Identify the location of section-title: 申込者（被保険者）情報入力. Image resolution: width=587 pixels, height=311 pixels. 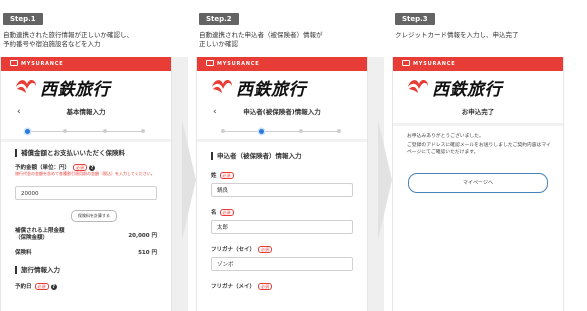
(256, 156).